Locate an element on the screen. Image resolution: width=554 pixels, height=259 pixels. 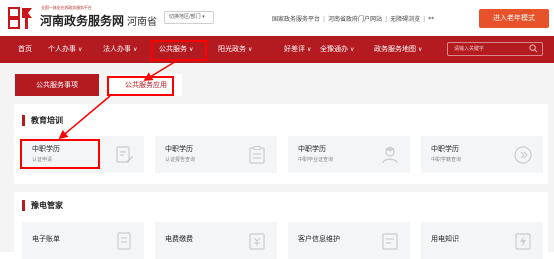
card-title: 电子账单 is located at coordinates (46, 239).